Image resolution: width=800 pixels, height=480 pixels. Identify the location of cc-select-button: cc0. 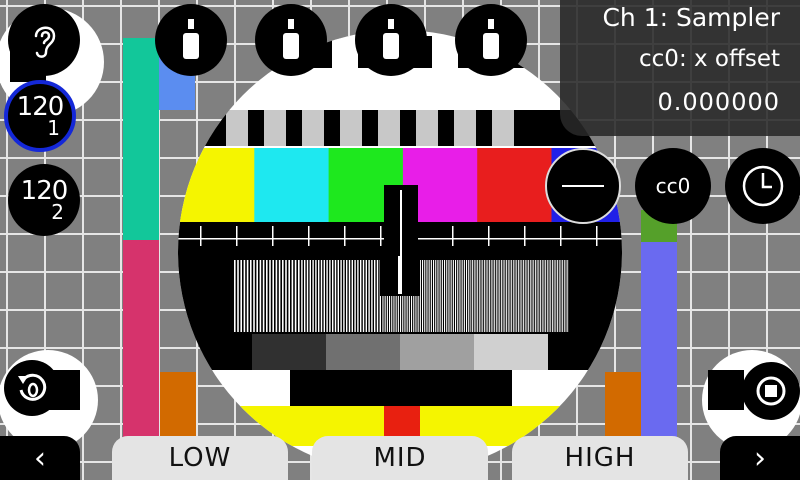
(673, 186).